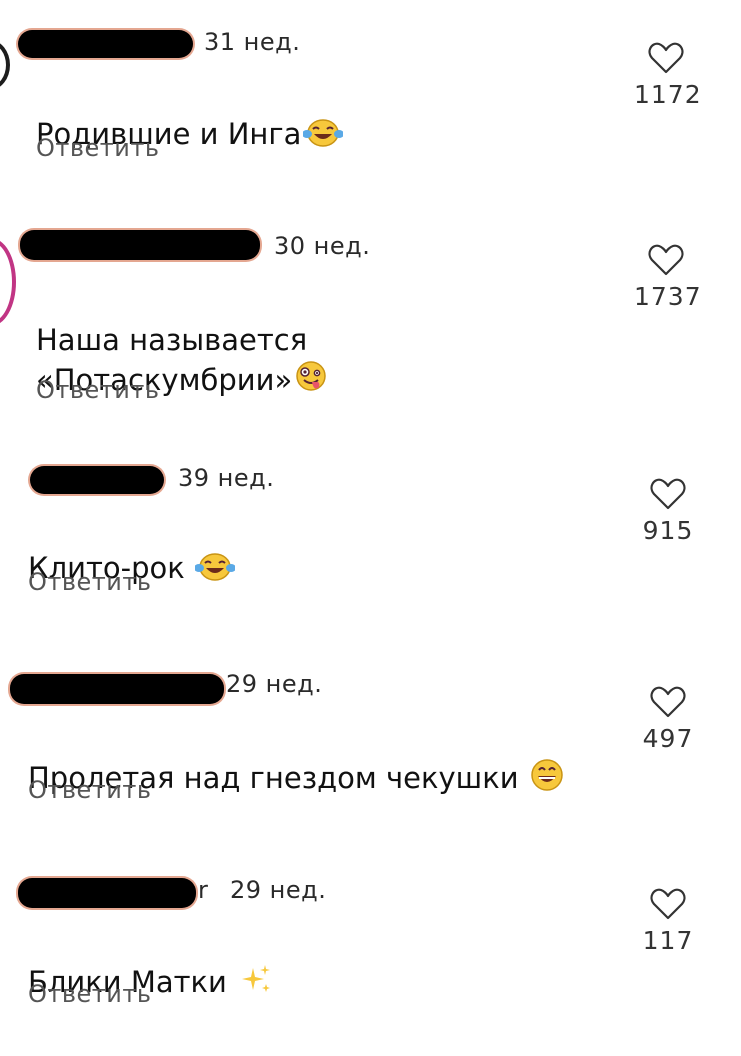  I want to click on like-count: 915, so click(668, 530).